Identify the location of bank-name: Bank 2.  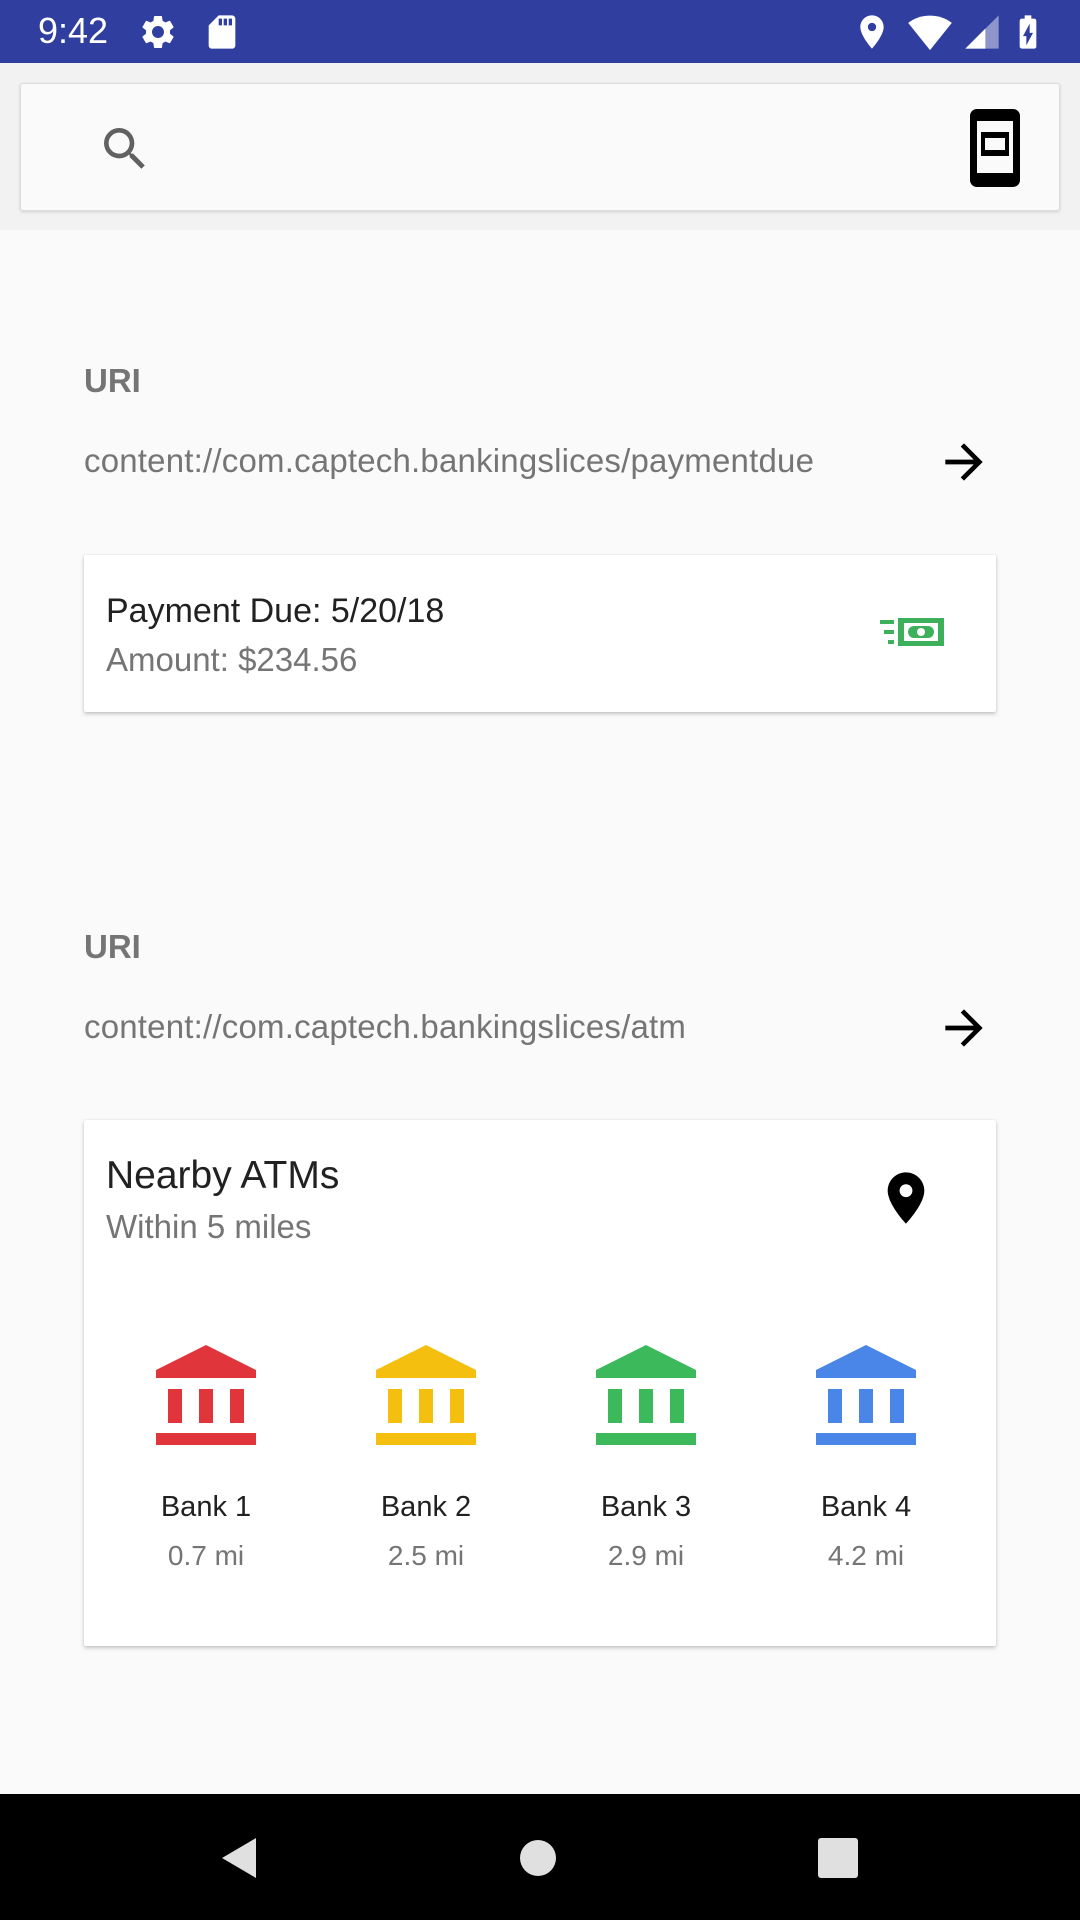
(426, 1507).